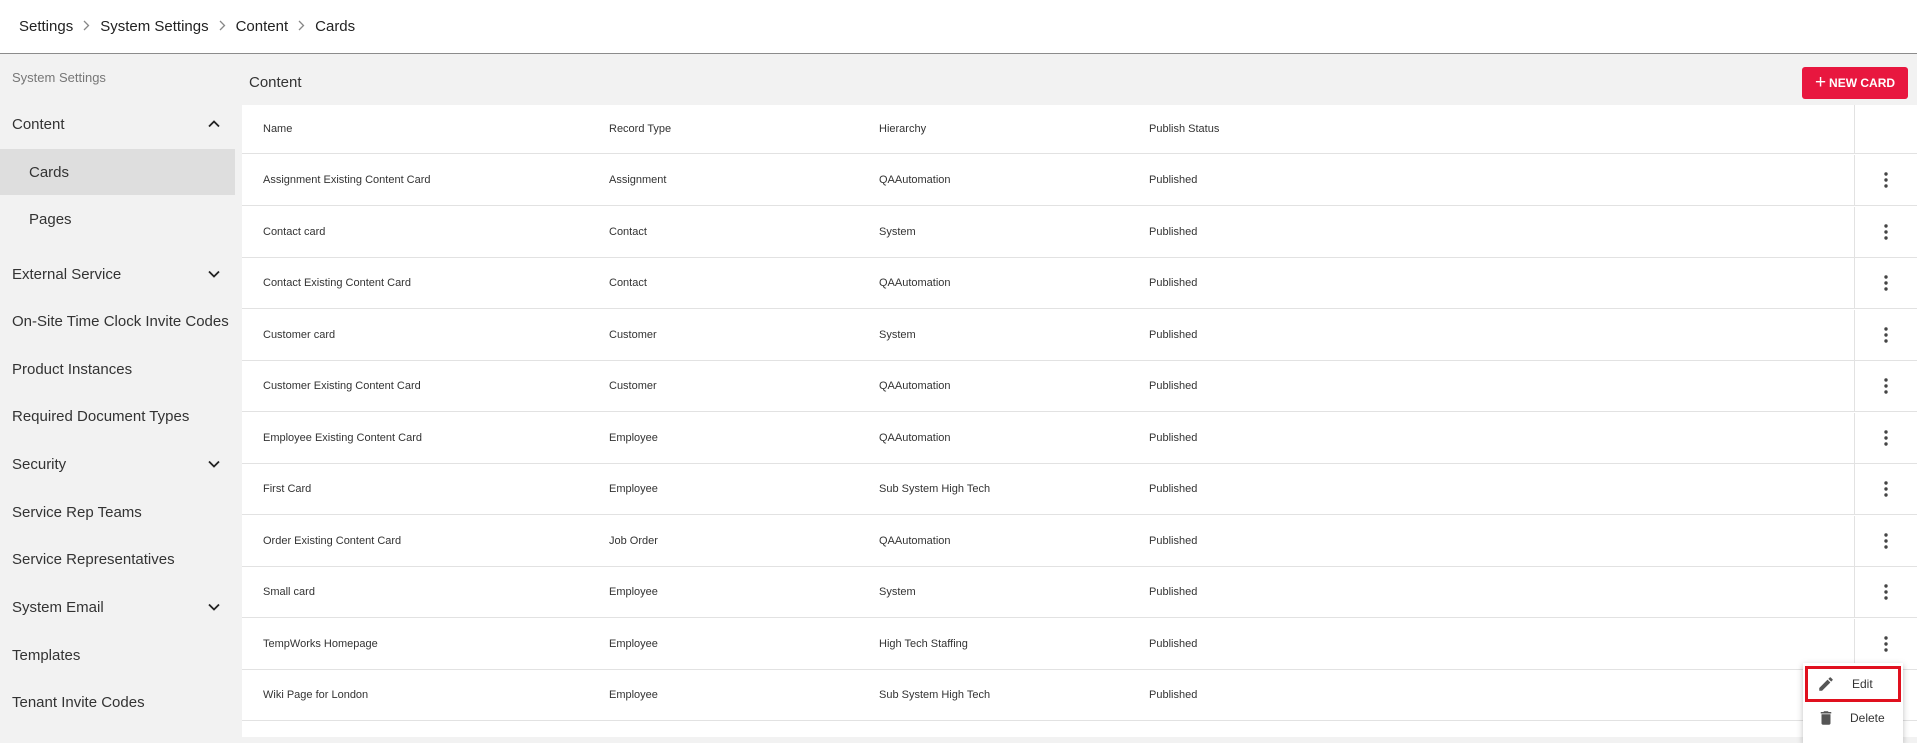  Describe the element at coordinates (342, 437) in the screenshot. I see `cell-name: Employee Existing Content Card` at that location.